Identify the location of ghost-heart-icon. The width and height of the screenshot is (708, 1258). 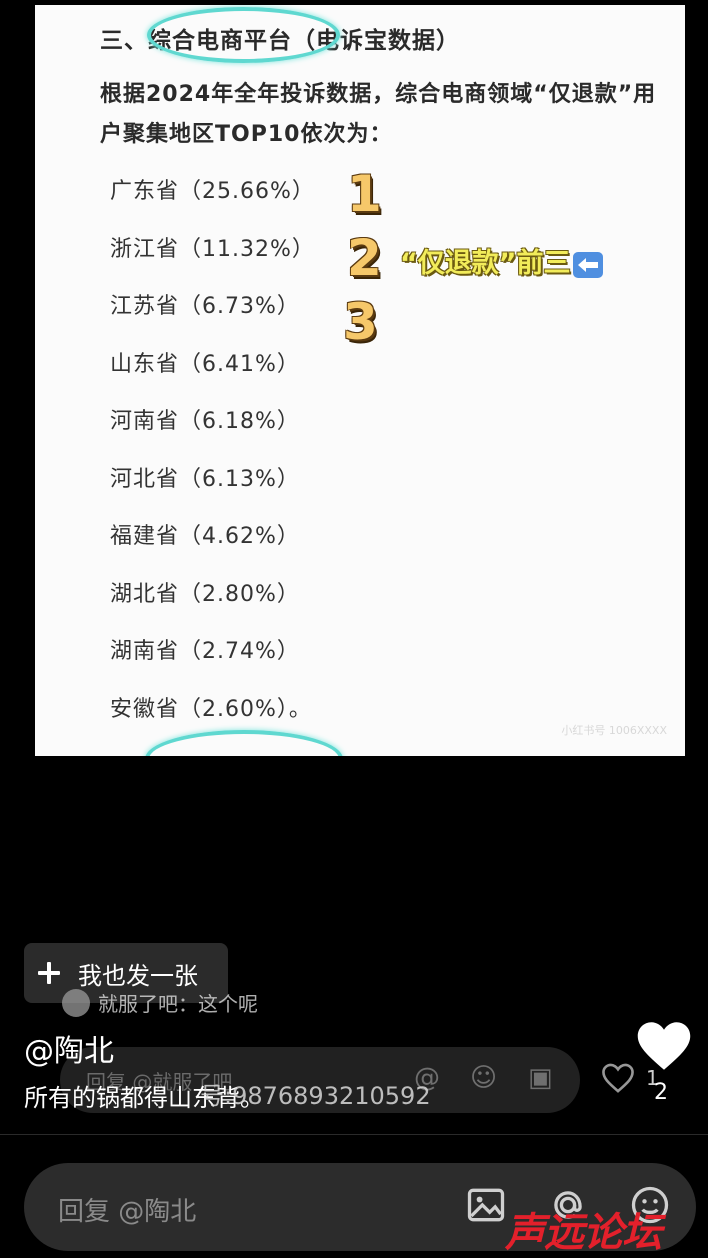
(618, 1080).